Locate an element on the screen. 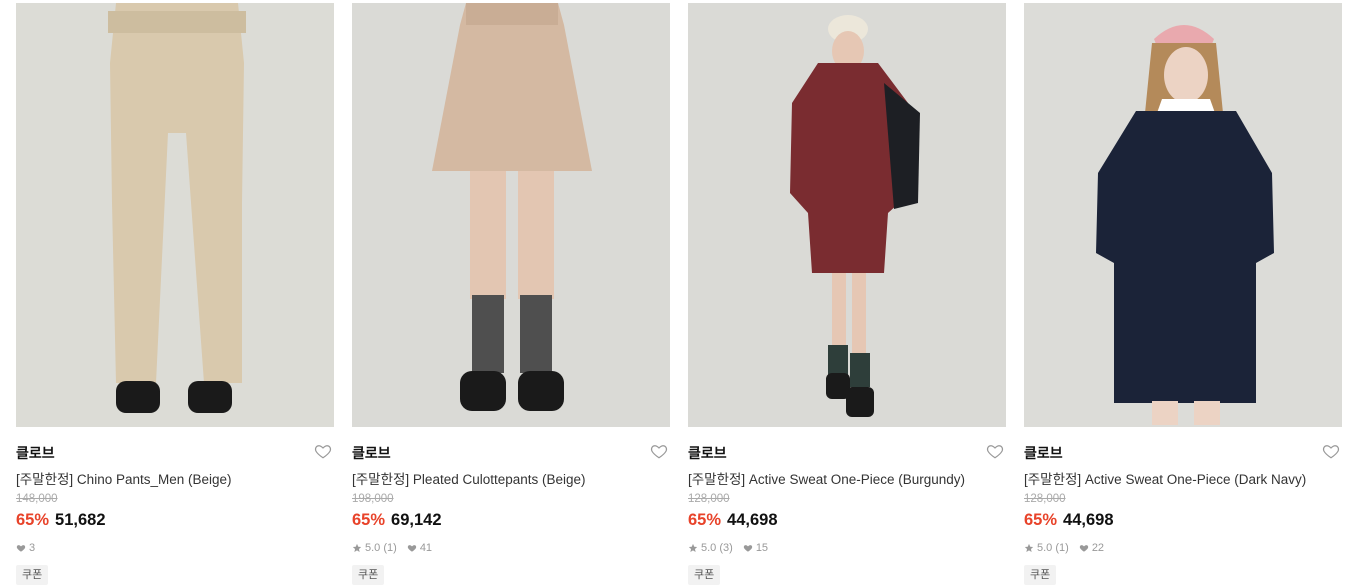 The height and width of the screenshot is (587, 1349). likes-count: 22 is located at coordinates (1098, 548).